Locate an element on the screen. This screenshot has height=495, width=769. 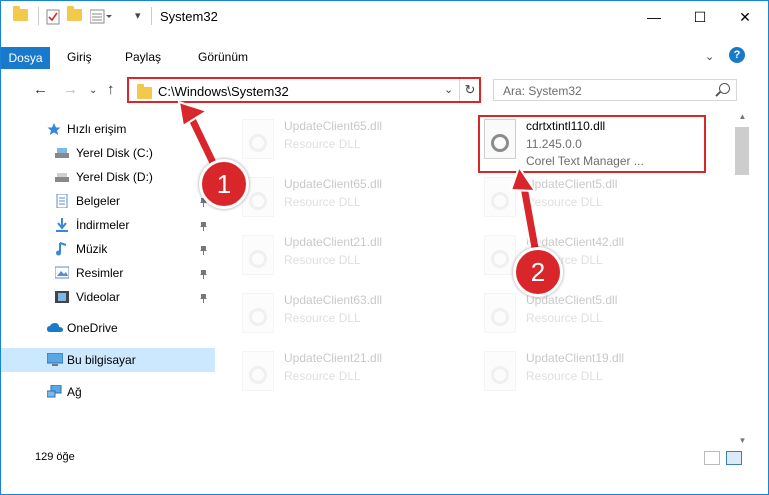
sidebar-item-videos: Videolar is located at coordinates (108, 297).